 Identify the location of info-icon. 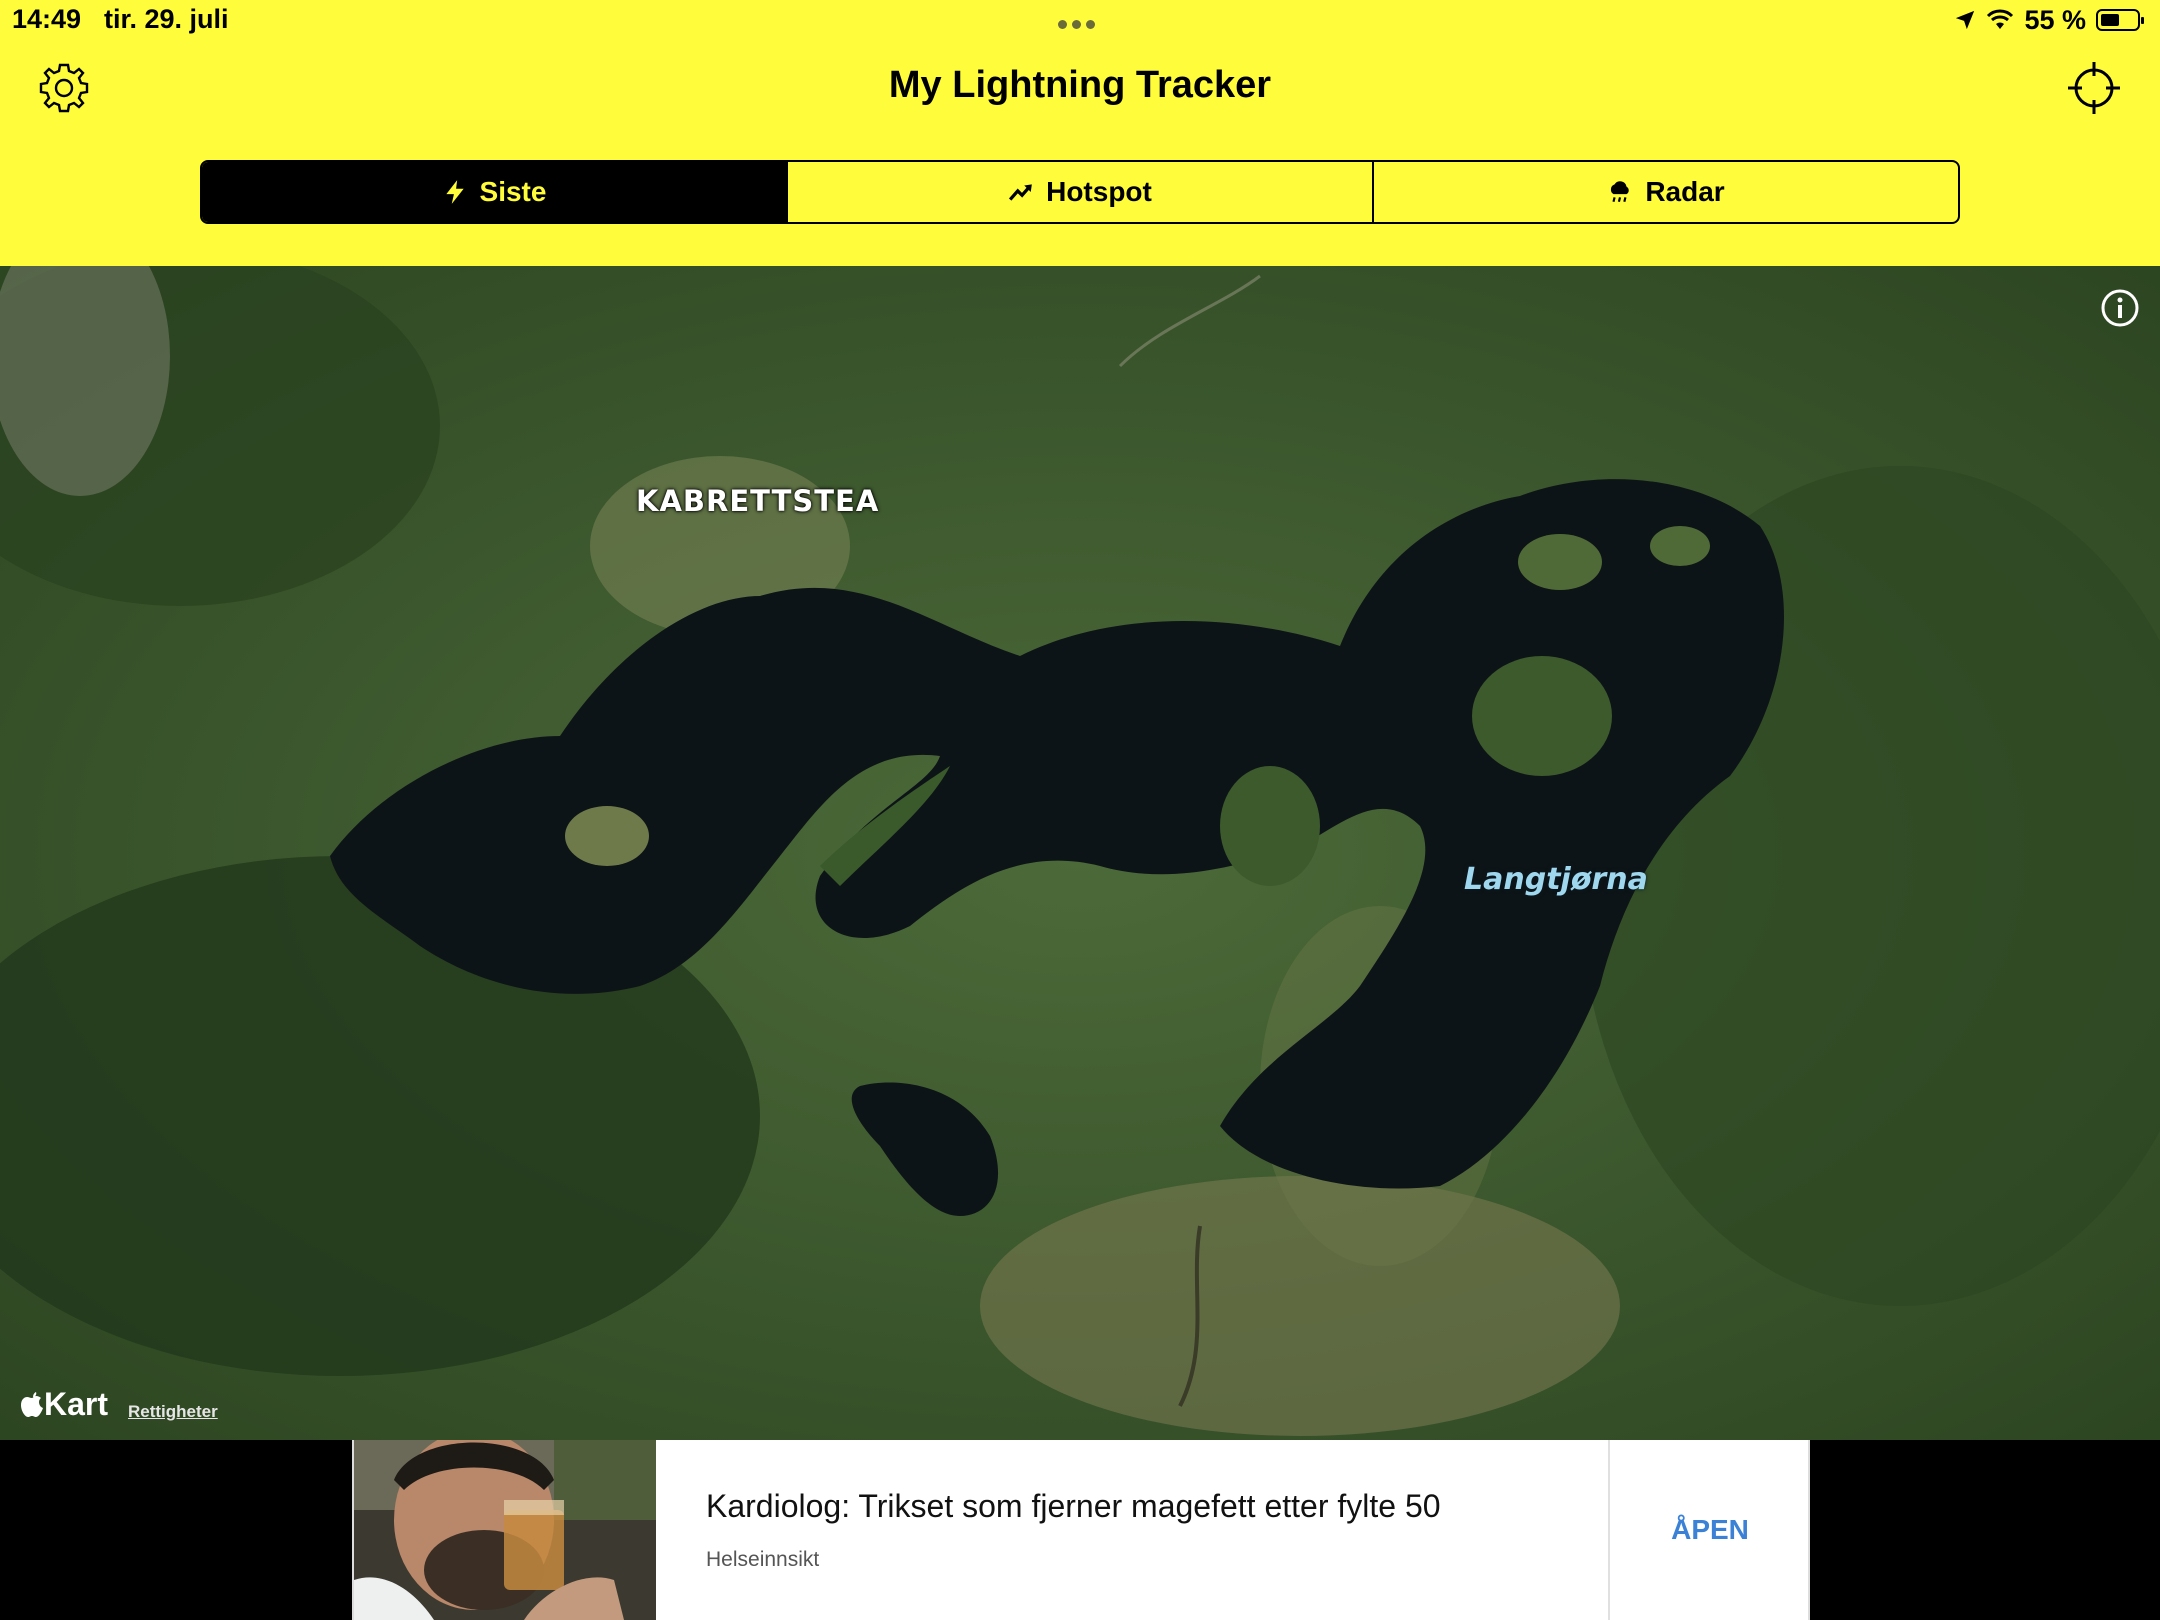
(2120, 308).